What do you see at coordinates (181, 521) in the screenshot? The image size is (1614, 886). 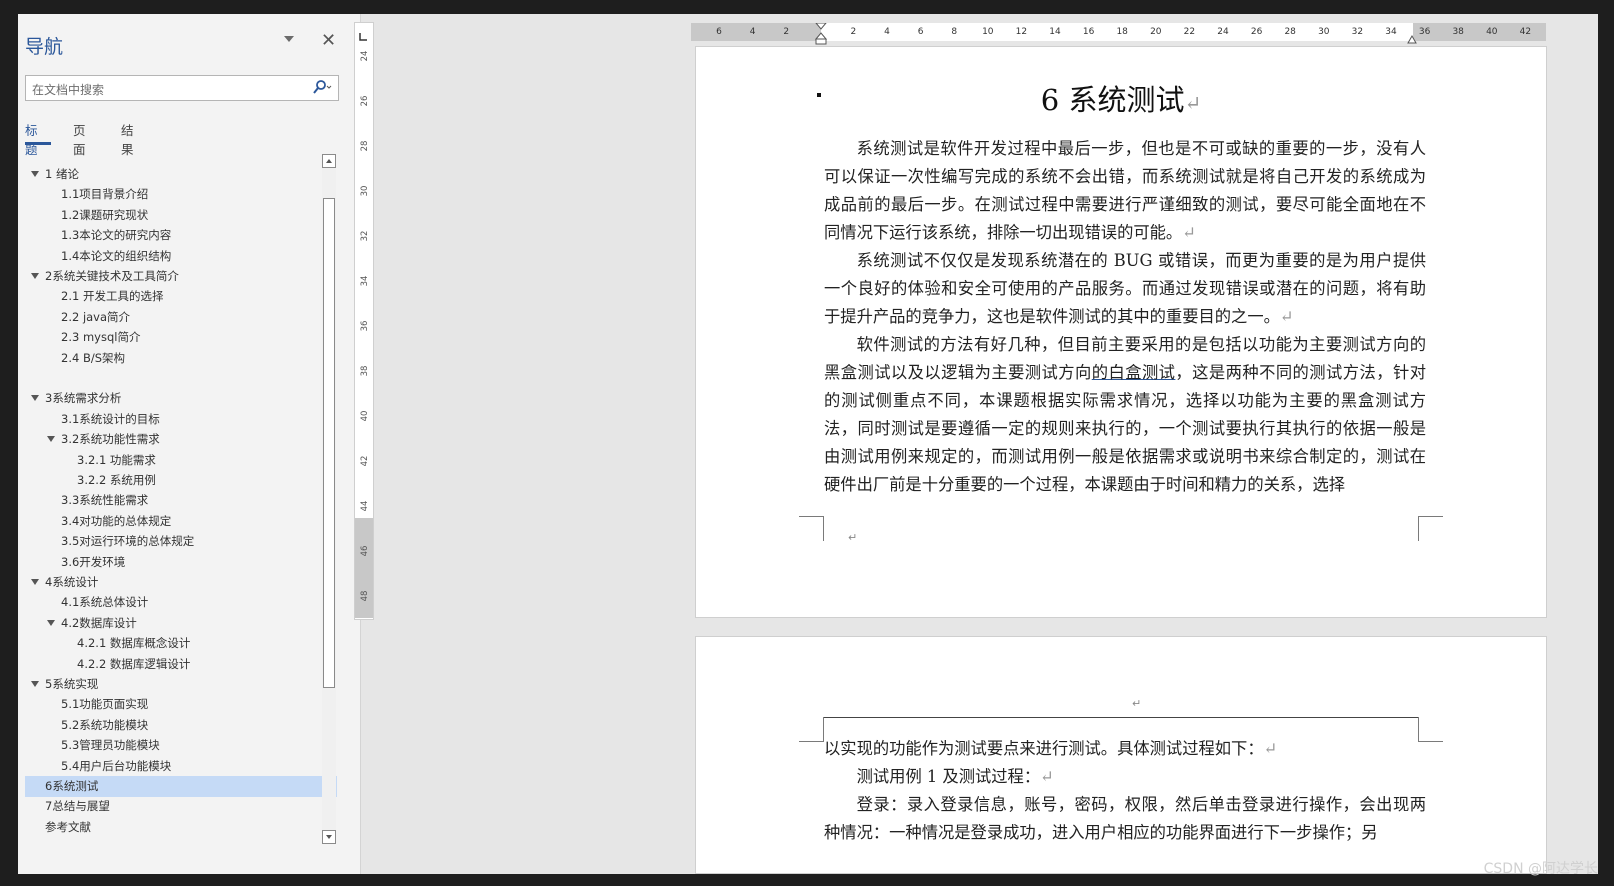 I see `nav-heading-item: 3.4对功能的总体规定` at bounding box center [181, 521].